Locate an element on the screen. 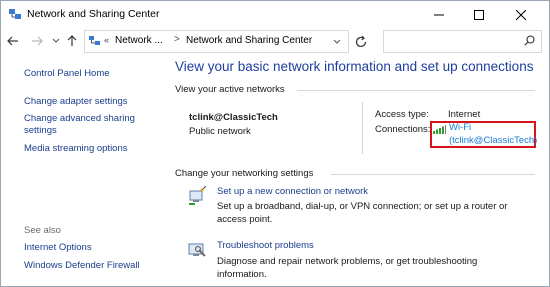  address-dropdown-button is located at coordinates (337, 41).